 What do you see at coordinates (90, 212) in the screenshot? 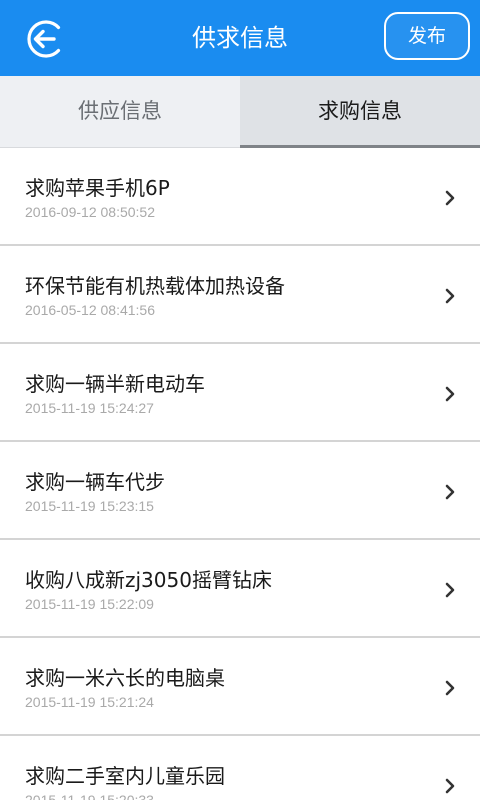
I see `item-timestamp: 2016-09-12 08:50:52` at bounding box center [90, 212].